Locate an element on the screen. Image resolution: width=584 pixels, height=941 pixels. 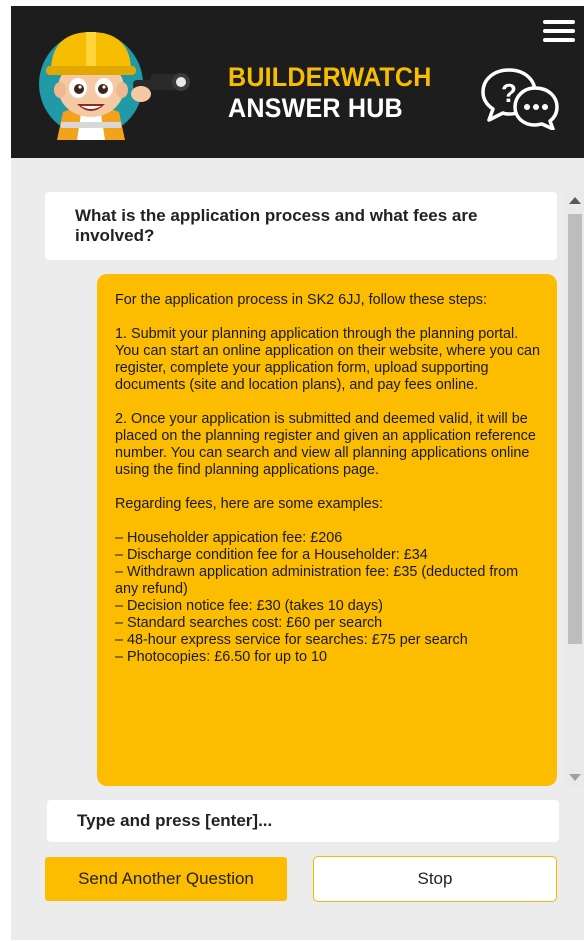
scroll-up-arrow-icon is located at coordinates (575, 201).